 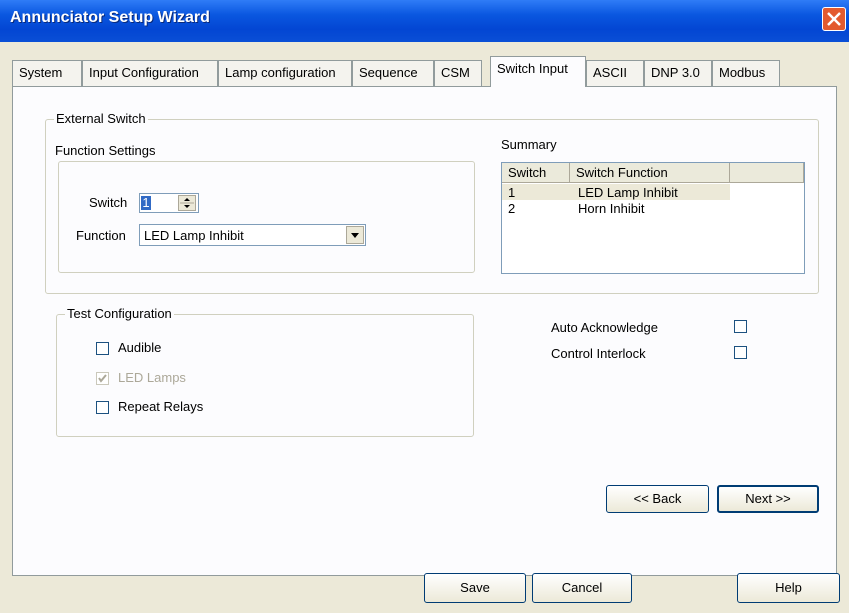 I want to click on next-button: Next >>, so click(x=768, y=499).